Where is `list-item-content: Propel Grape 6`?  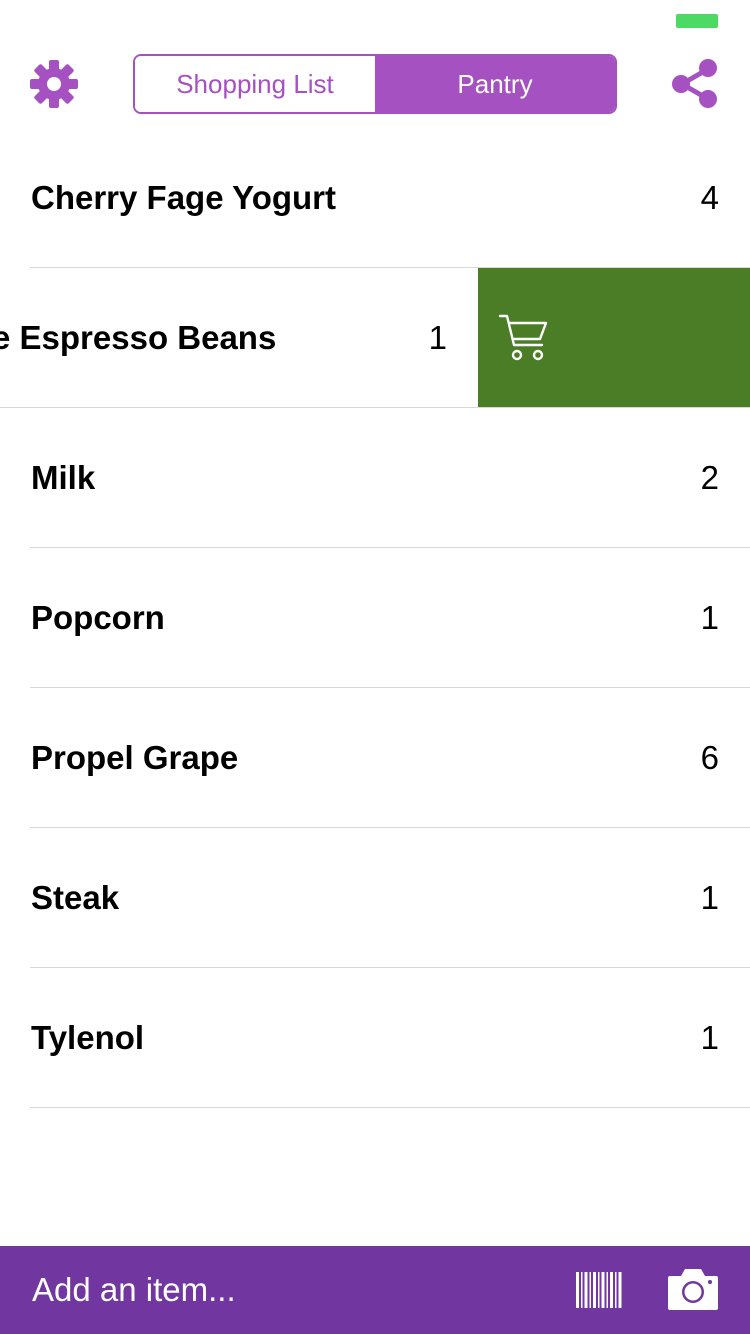 list-item-content: Propel Grape 6 is located at coordinates (375, 757).